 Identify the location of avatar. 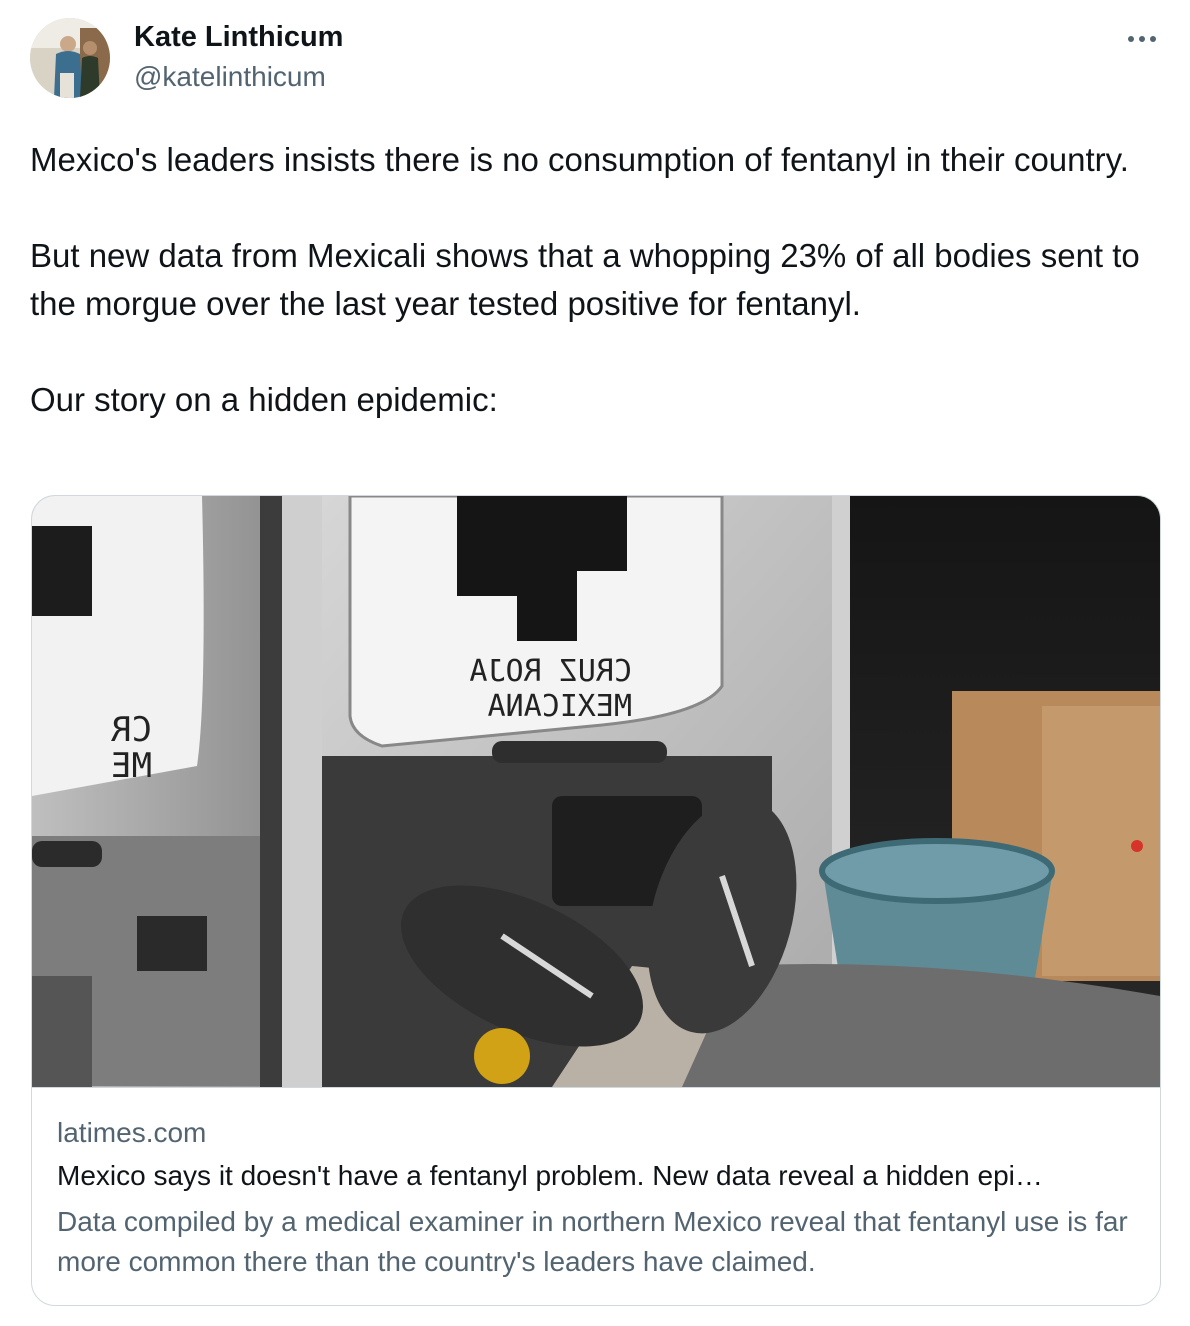
(70, 58).